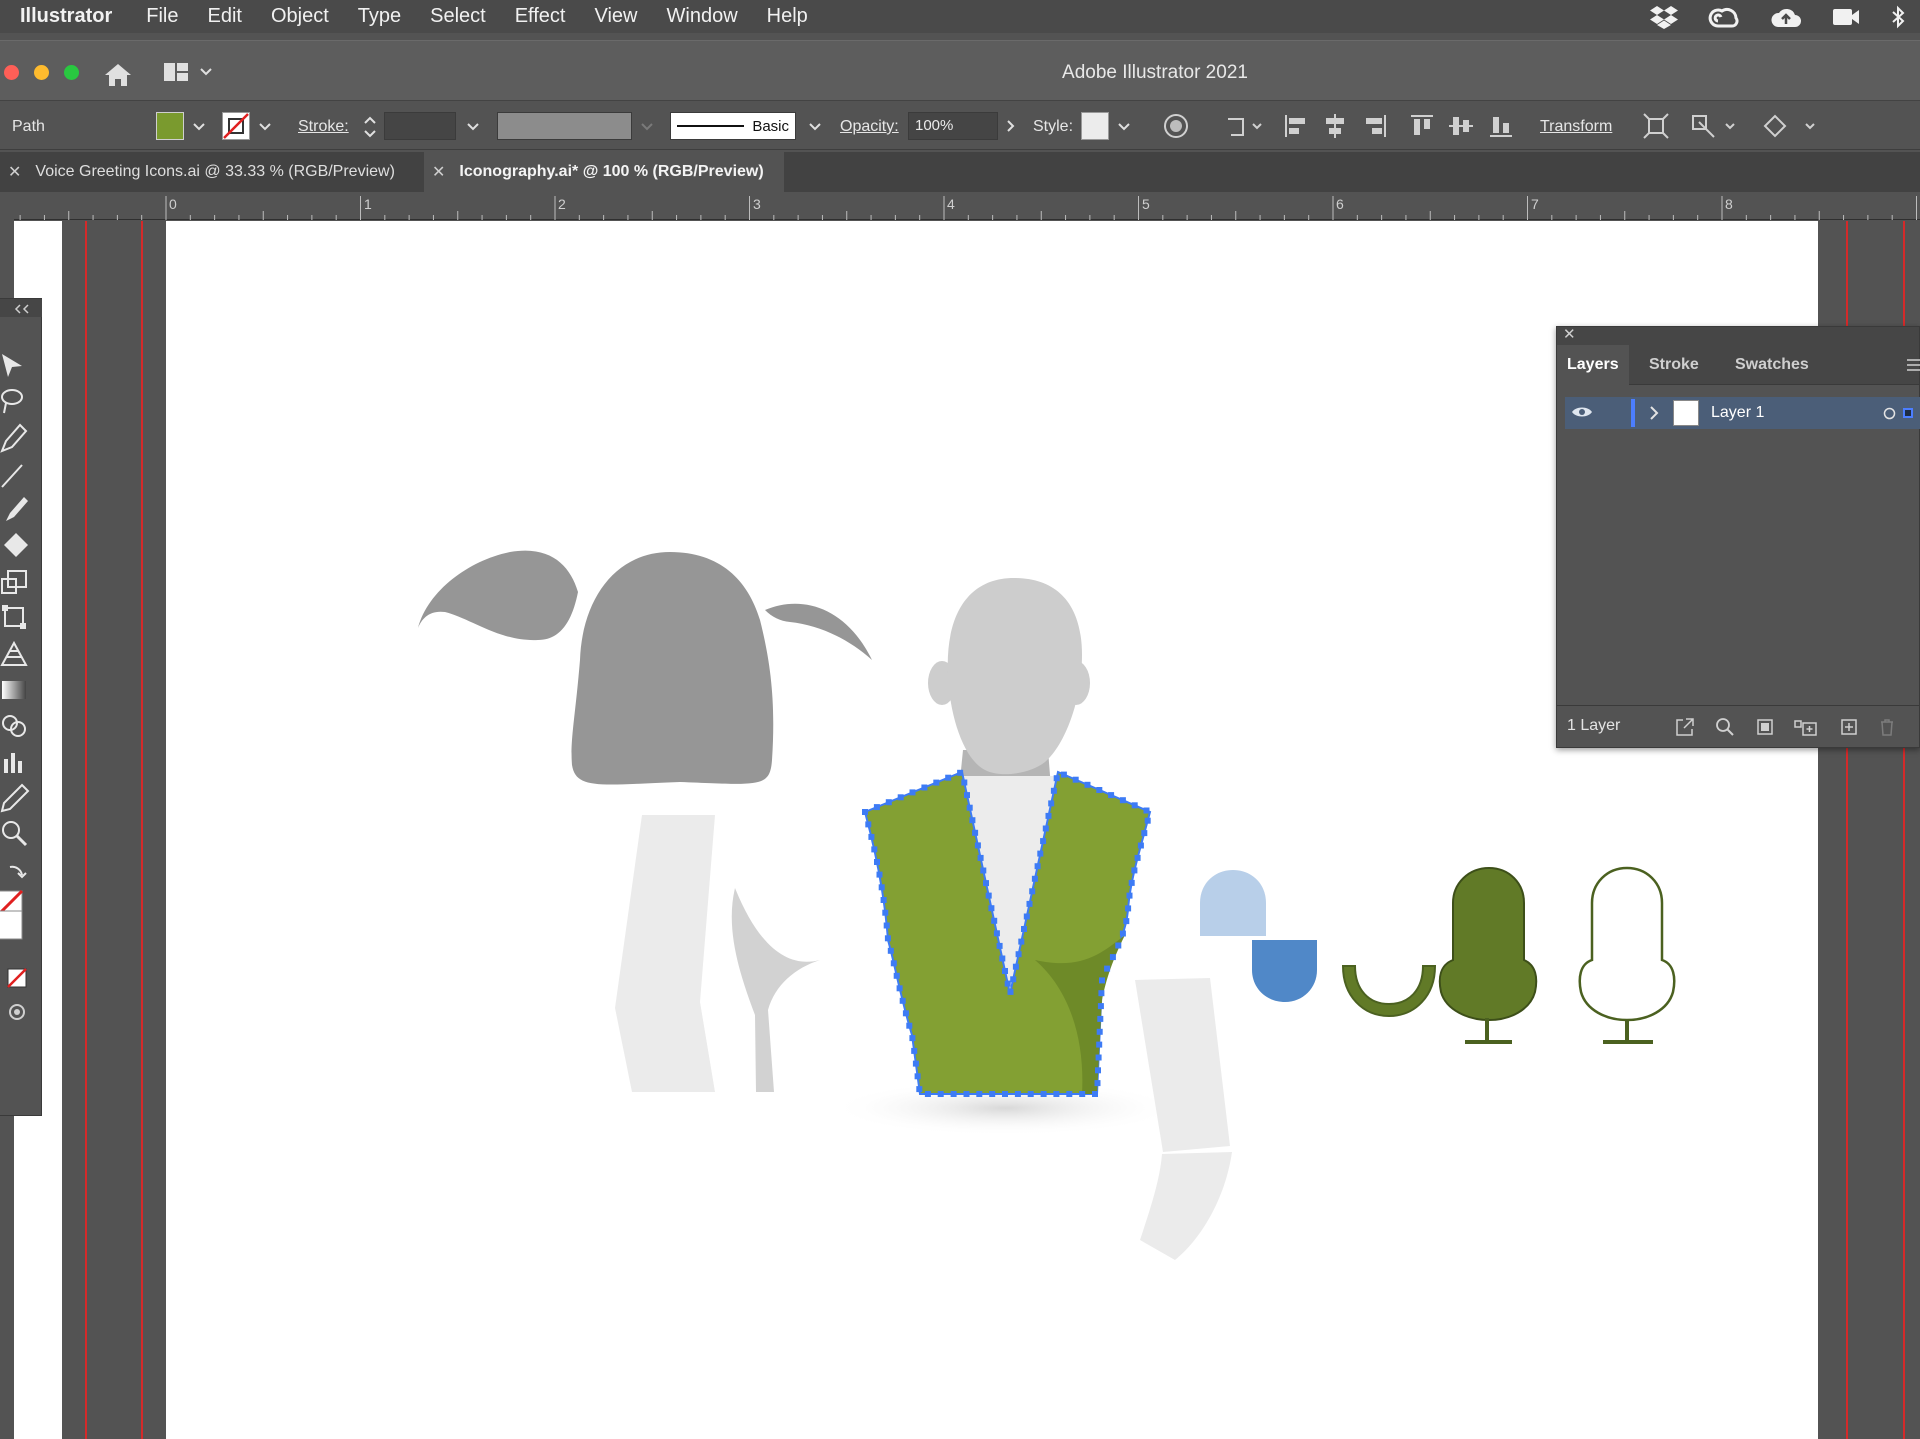 This screenshot has width=1920, height=1439. What do you see at coordinates (15, 726) in the screenshot?
I see `shape-builder-icon` at bounding box center [15, 726].